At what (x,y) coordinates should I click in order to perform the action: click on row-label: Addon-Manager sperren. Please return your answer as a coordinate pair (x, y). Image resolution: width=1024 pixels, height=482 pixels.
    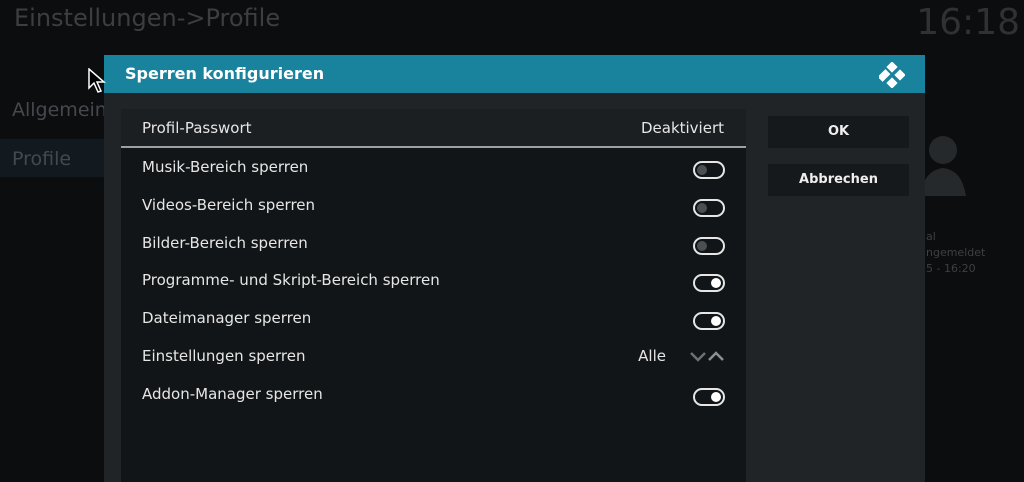
    Looking at the image, I should click on (232, 394).